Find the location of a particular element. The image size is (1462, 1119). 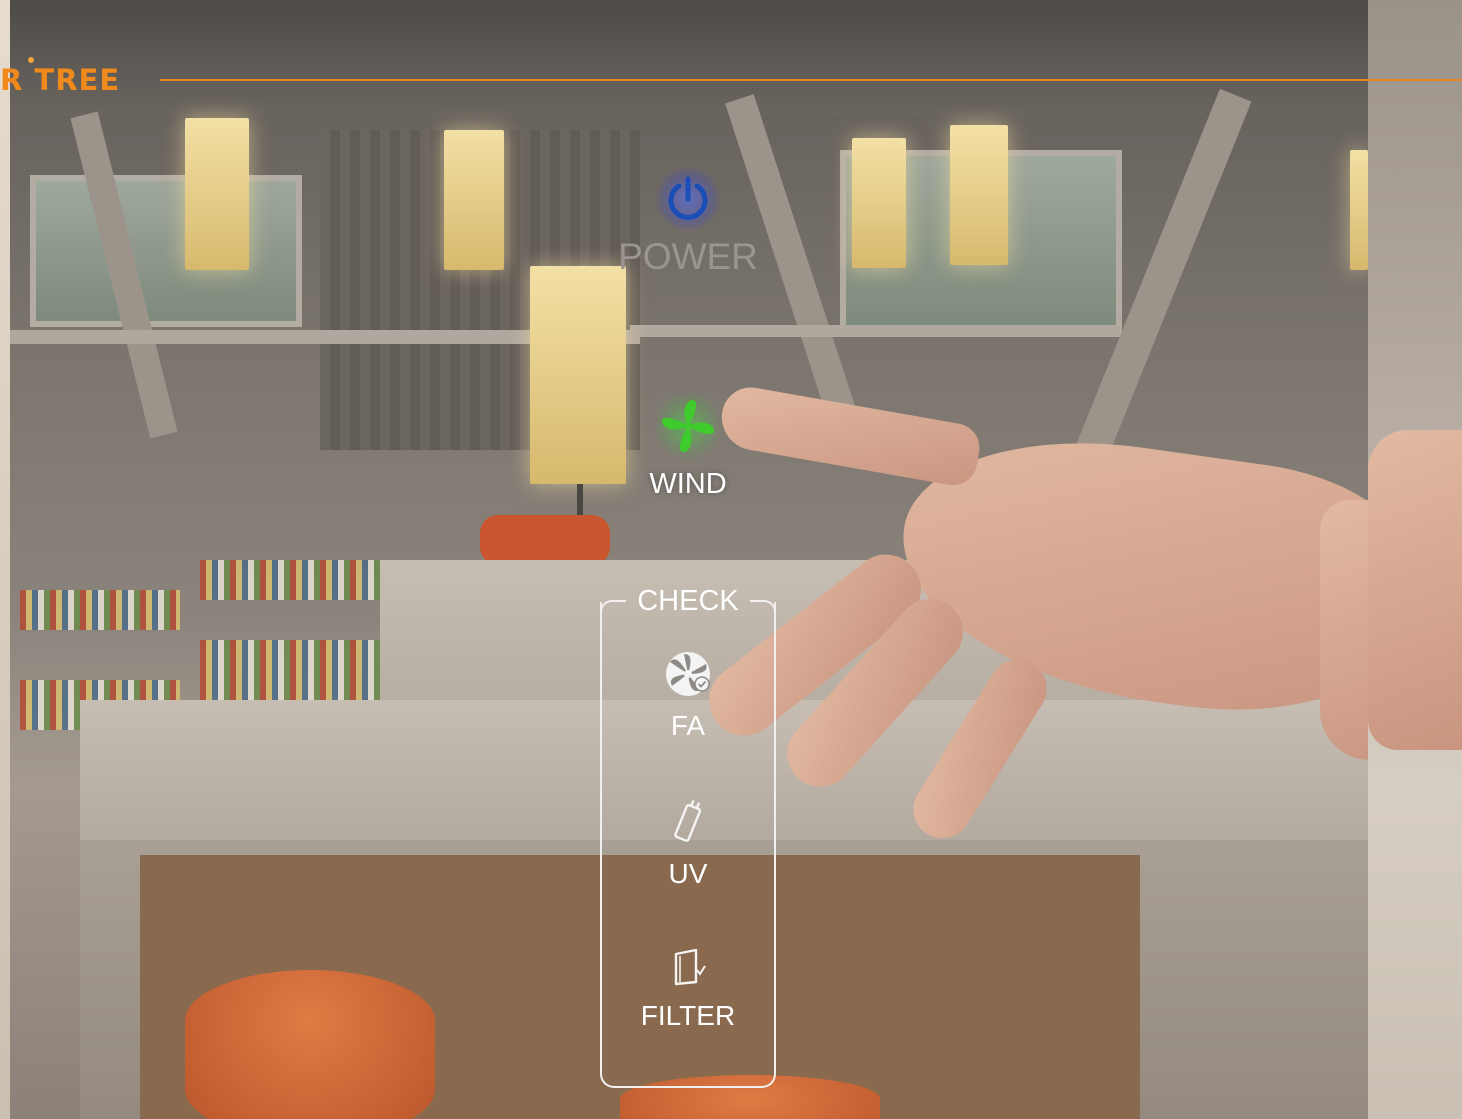

fan-label: FA is located at coordinates (688, 725).